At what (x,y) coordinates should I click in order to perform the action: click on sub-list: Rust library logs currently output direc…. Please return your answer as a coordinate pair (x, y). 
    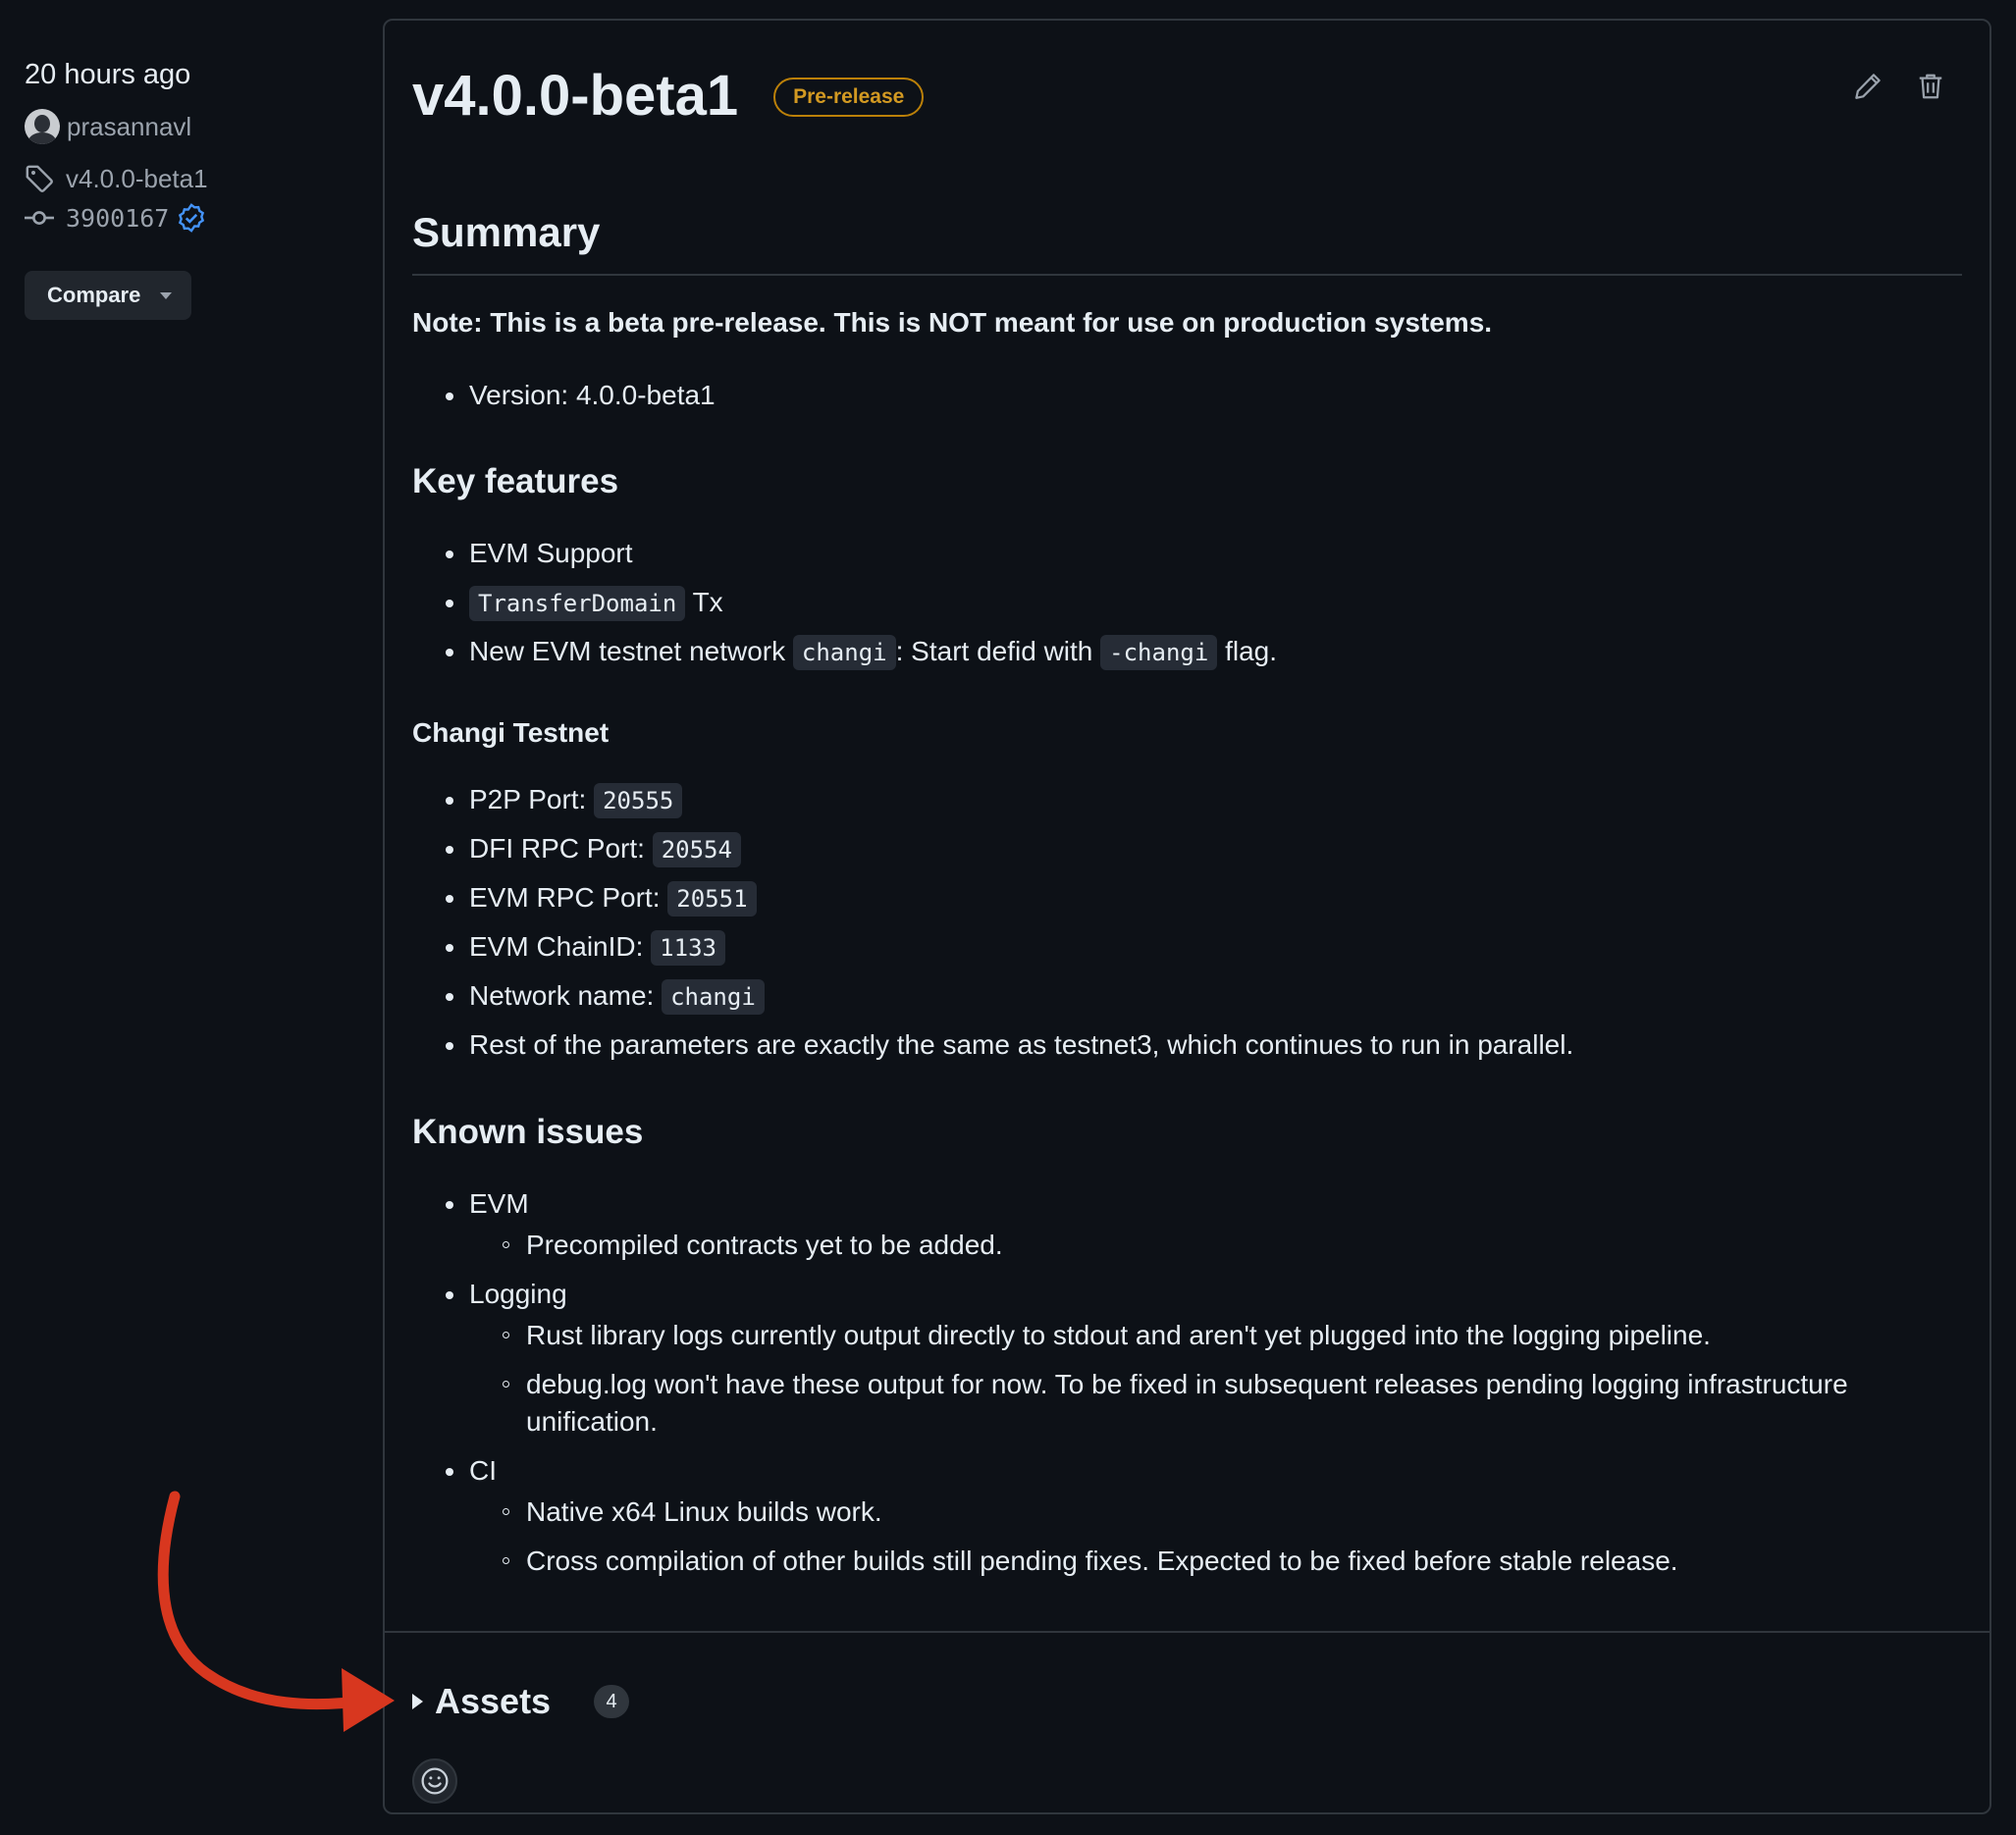
    Looking at the image, I should click on (1232, 1379).